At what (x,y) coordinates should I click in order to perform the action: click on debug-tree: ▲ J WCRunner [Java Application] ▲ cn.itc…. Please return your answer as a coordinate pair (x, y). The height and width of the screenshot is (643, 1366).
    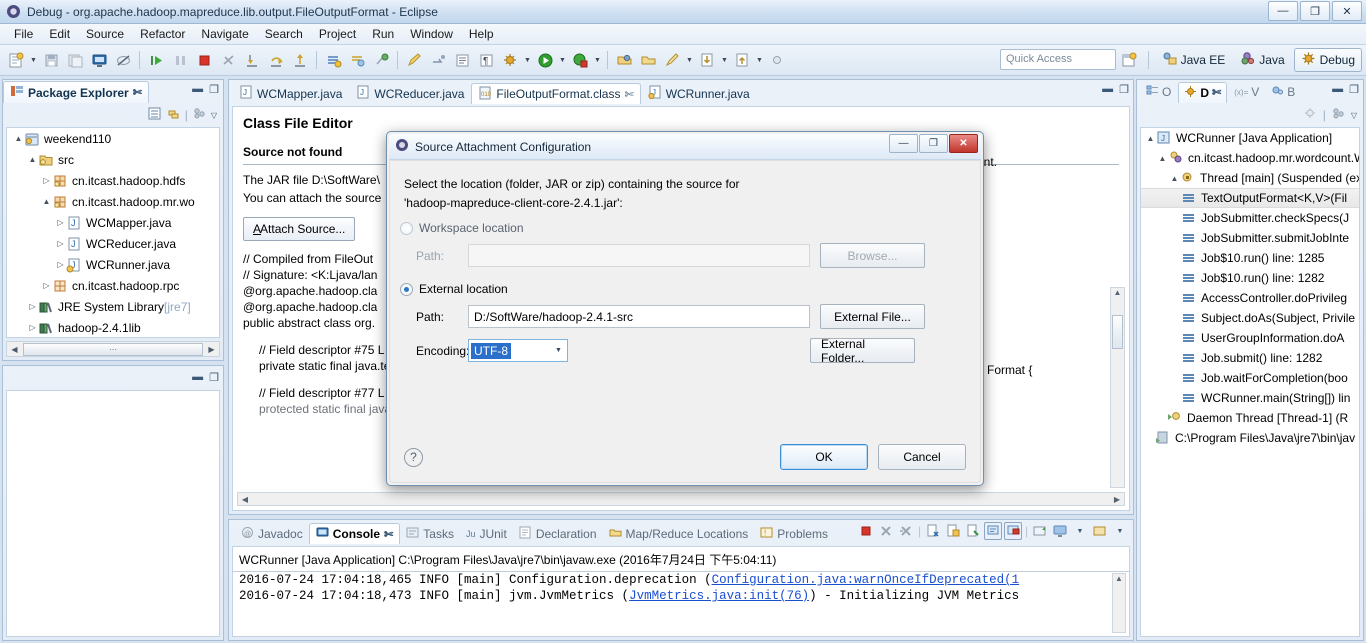
    Looking at the image, I should click on (1250, 382).